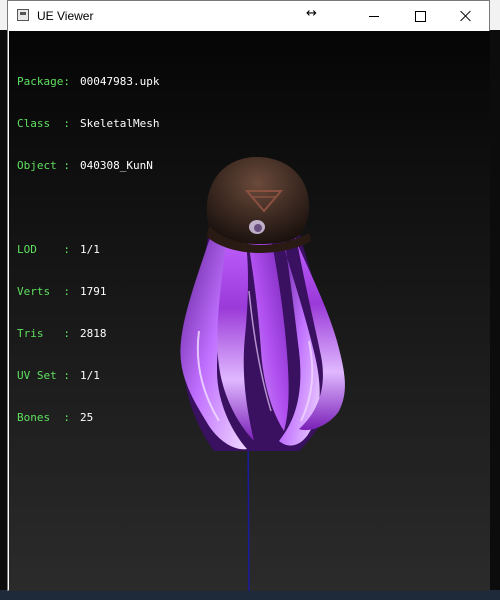 The image size is (500, 600). I want to click on info-row-bones: Bones : 25, so click(88, 418).